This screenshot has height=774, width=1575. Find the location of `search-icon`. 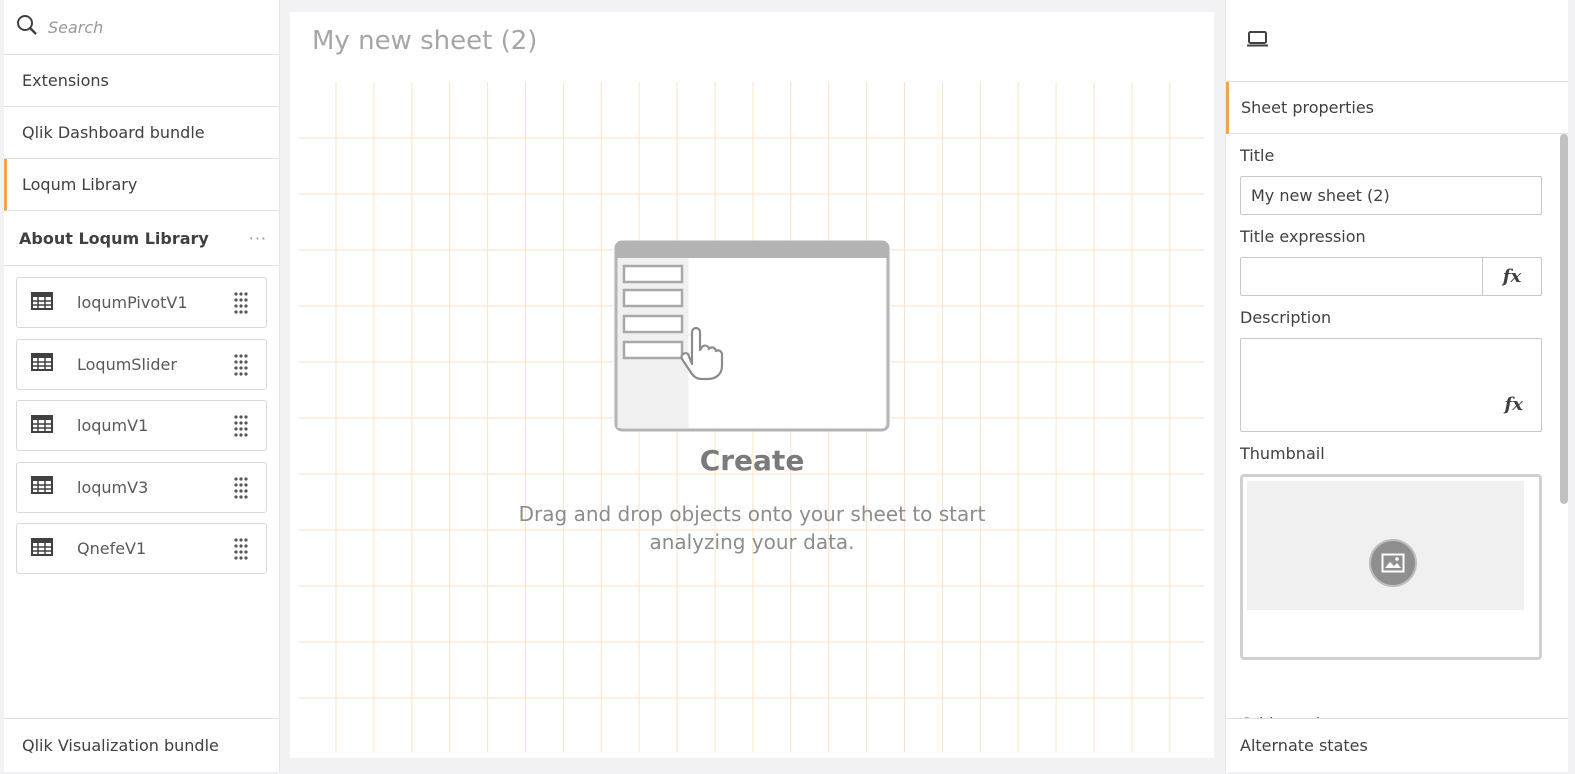

search-icon is located at coordinates (27, 27).